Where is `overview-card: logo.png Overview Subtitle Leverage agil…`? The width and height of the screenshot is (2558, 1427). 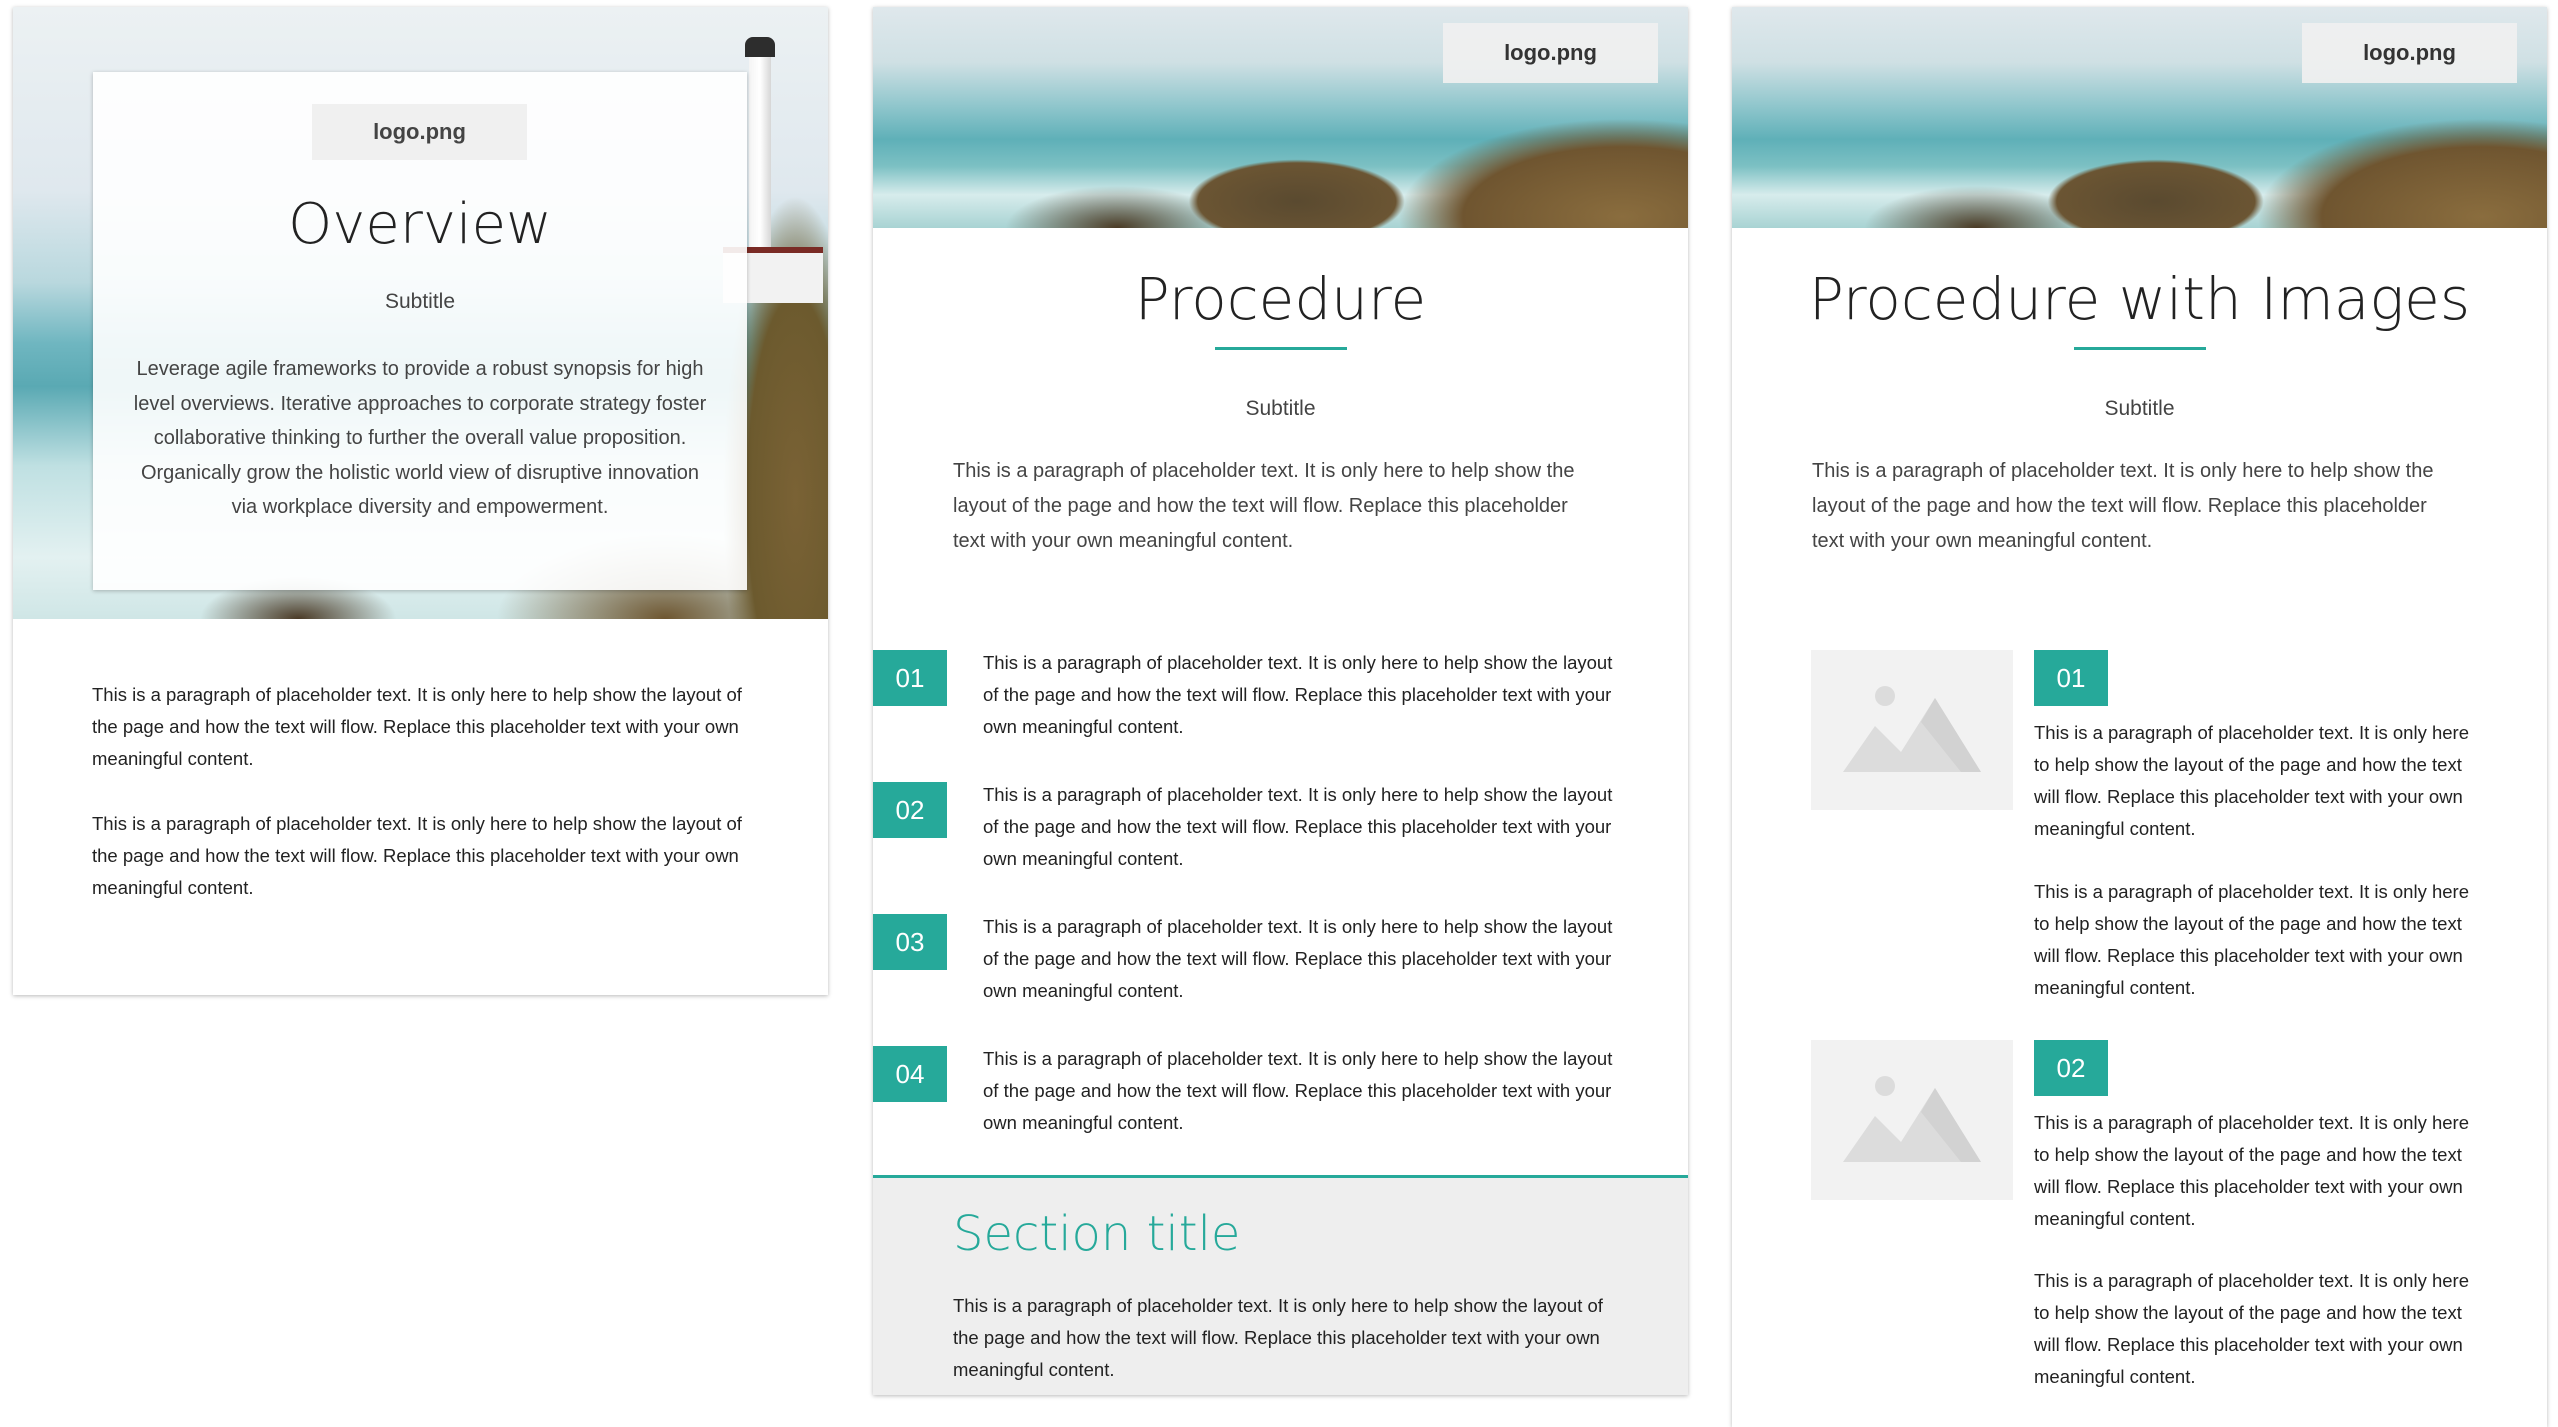
overview-card: logo.png Overview Subtitle Leverage agil… is located at coordinates (420, 331).